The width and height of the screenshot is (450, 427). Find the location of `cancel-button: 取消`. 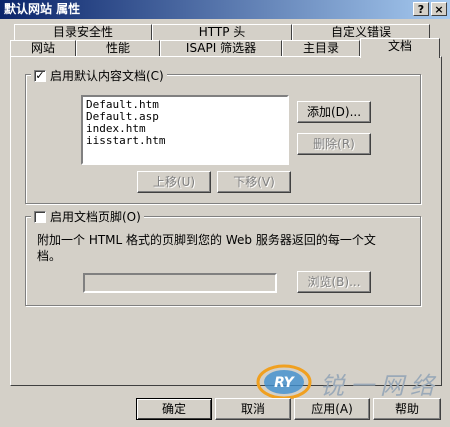

cancel-button: 取消 is located at coordinates (253, 409).